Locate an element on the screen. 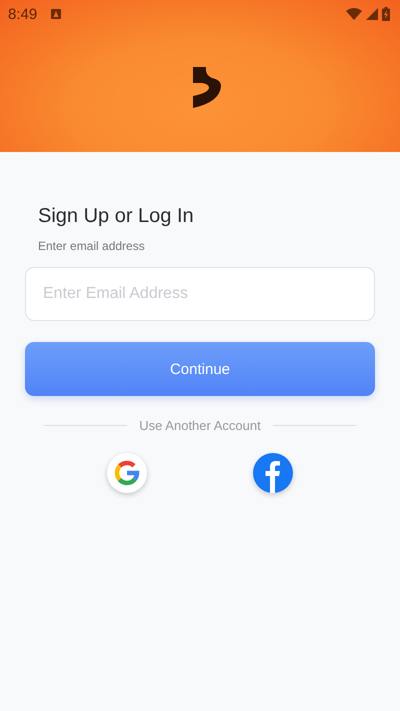  google-login-button is located at coordinates (127, 473).